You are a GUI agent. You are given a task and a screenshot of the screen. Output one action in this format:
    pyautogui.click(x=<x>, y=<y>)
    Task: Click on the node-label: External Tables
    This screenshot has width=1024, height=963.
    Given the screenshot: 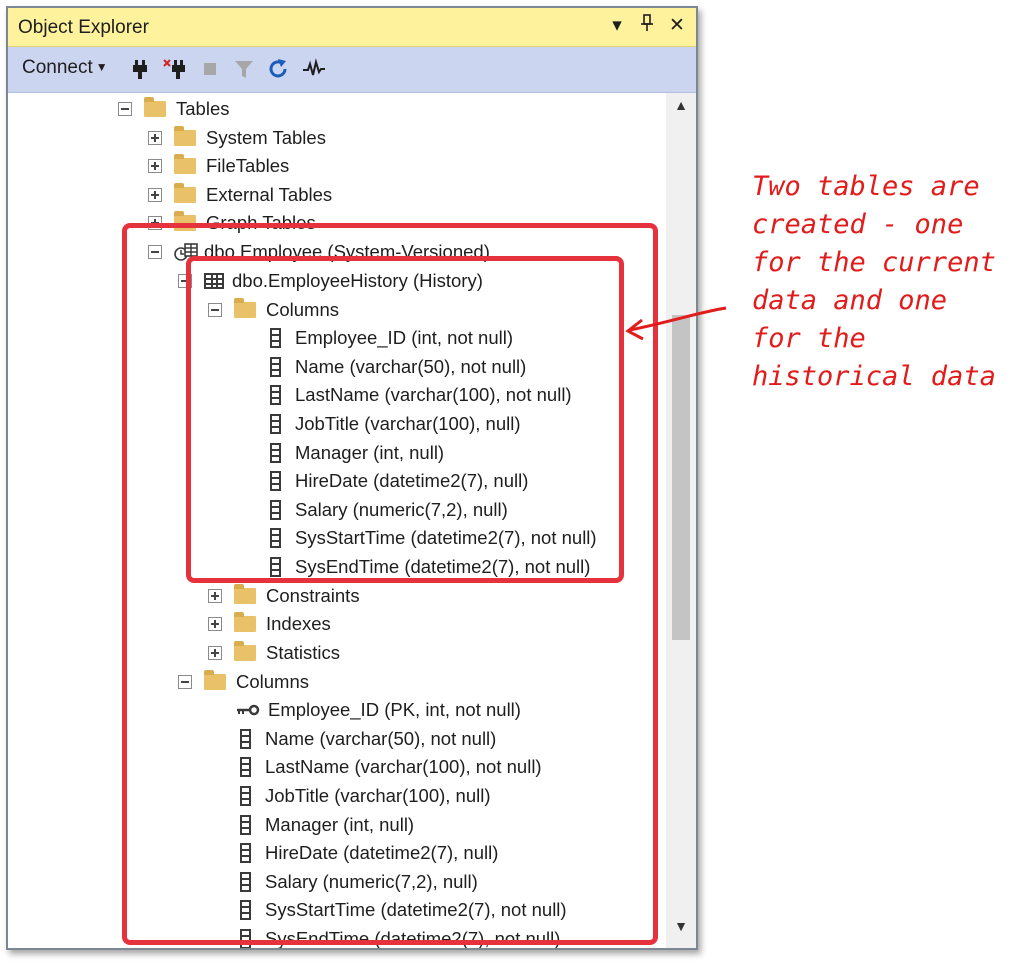 What is the action you would take?
    pyautogui.click(x=269, y=194)
    